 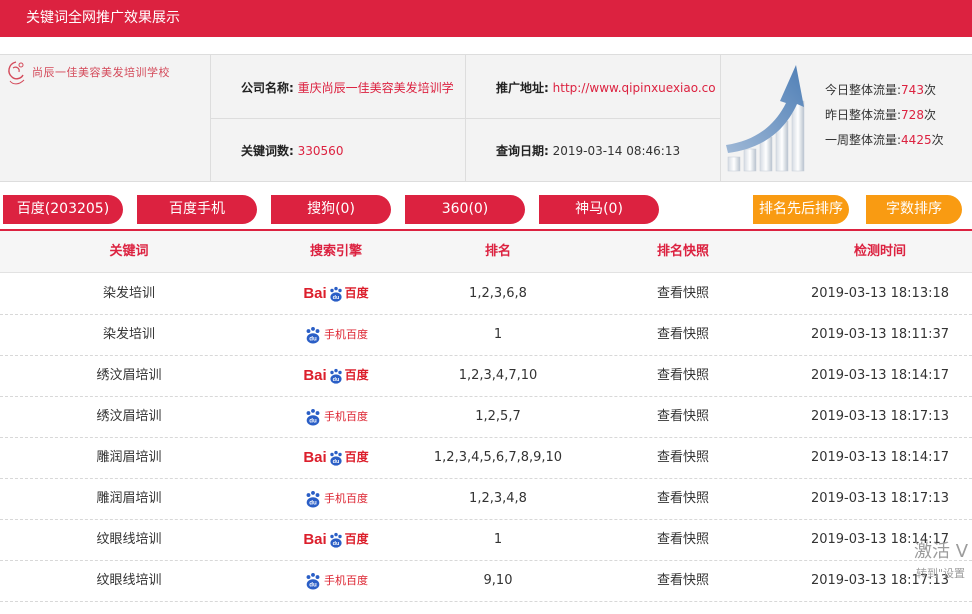 I want to click on yesterday-traffic-label: 昨日整体流量:, so click(x=863, y=115).